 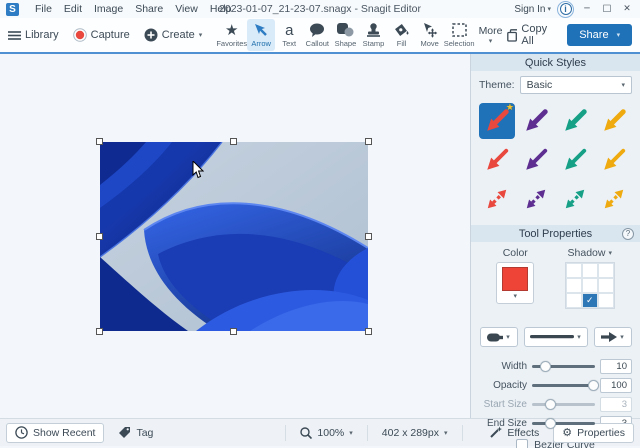 I want to click on color-label: Color, so click(x=515, y=253).